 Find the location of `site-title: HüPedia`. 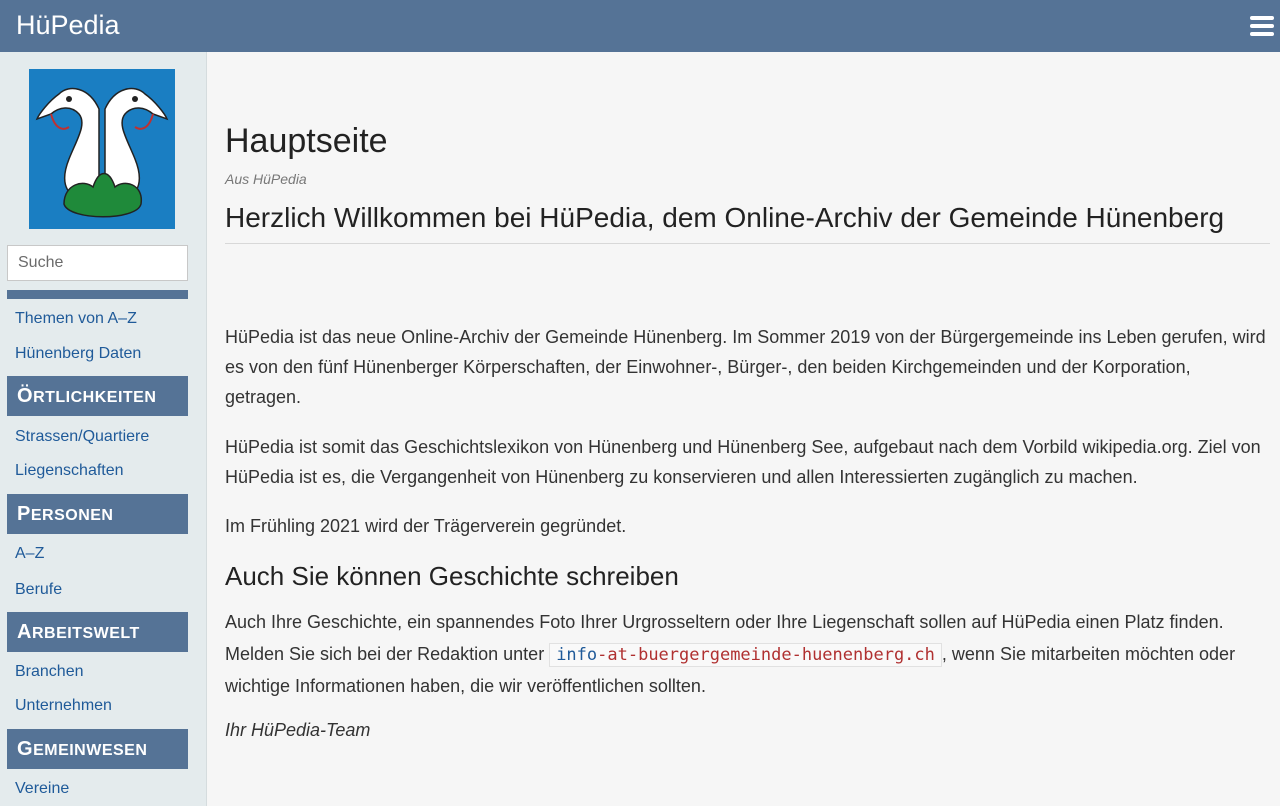

site-title: HüPedia is located at coordinates (68, 25).